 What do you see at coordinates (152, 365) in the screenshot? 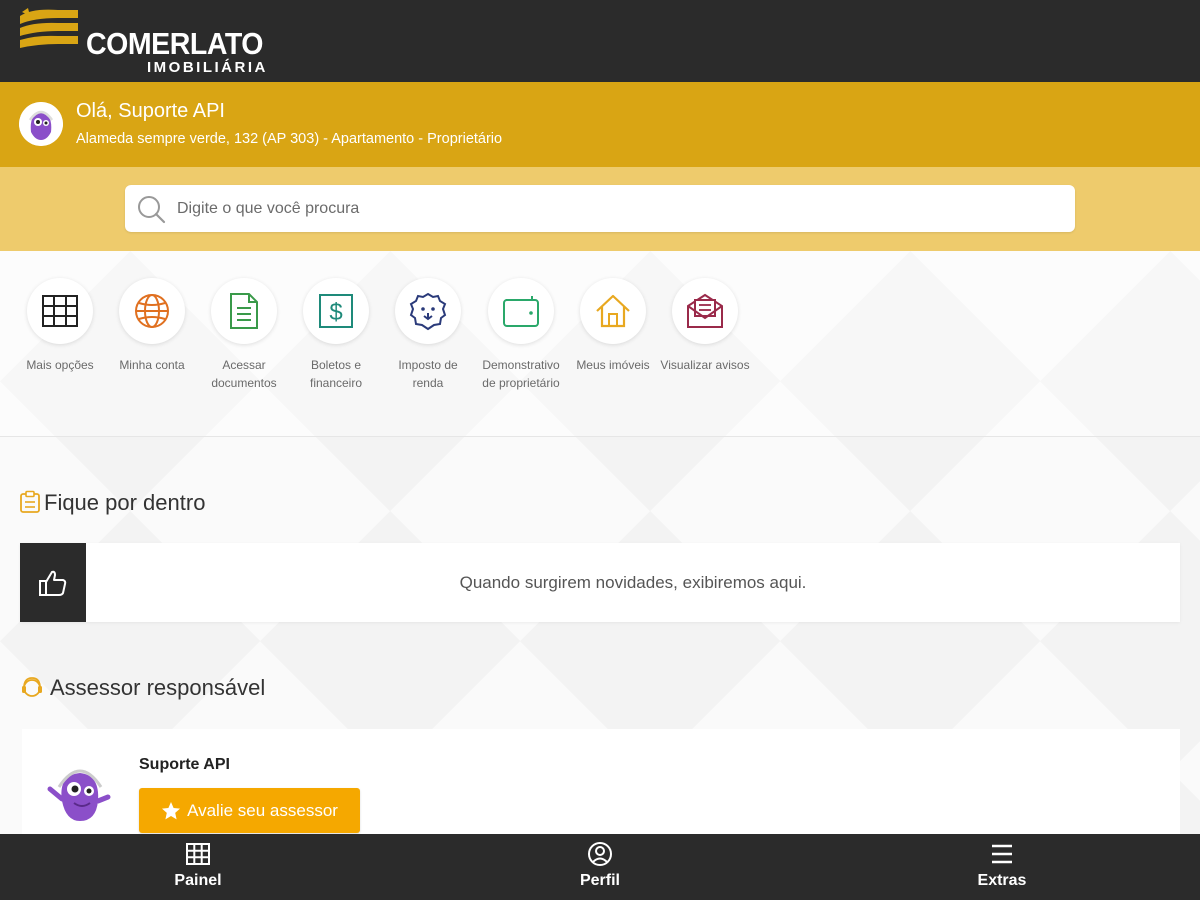
I see `shortcut-label: Minha conta` at bounding box center [152, 365].